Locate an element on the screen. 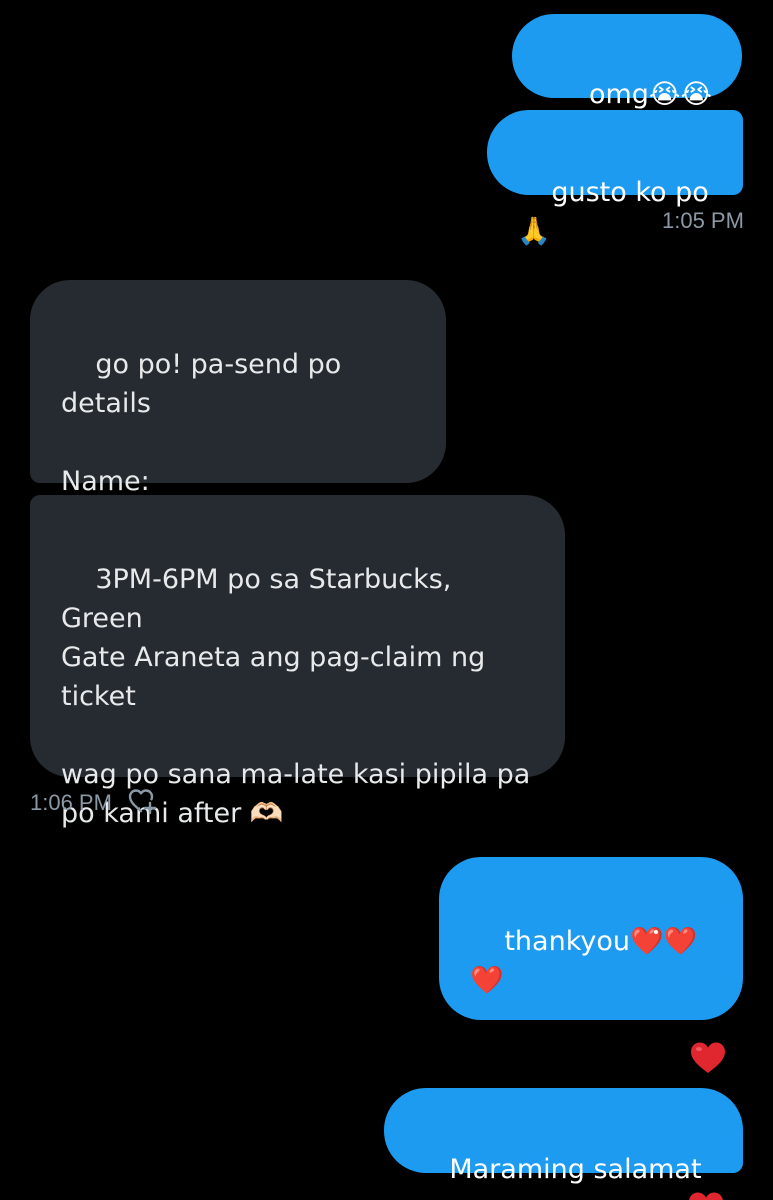 The image size is (773, 1200). message-timestamp: 1:05 PM is located at coordinates (703, 220).